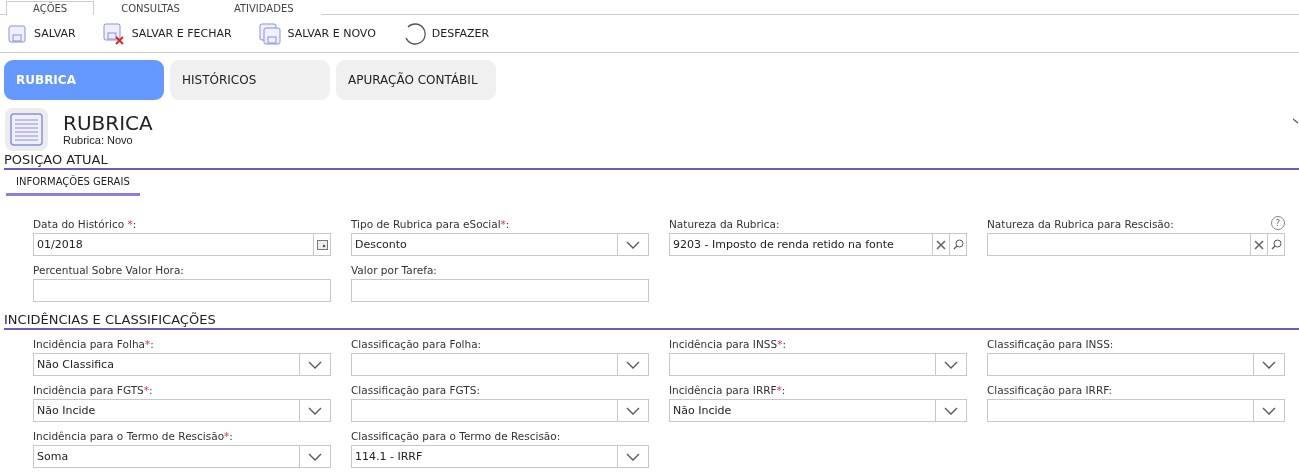 This screenshot has width=1299, height=474. What do you see at coordinates (108, 270) in the screenshot?
I see `field-label: Percentual Sobre Valor Hora:` at bounding box center [108, 270].